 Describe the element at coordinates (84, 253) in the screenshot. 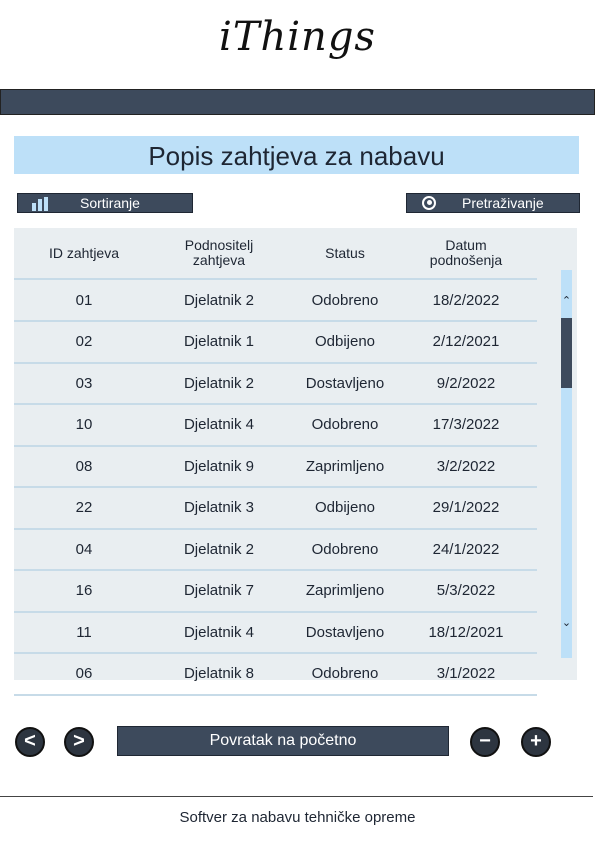

I see `header-id: ID zahtjeva` at that location.